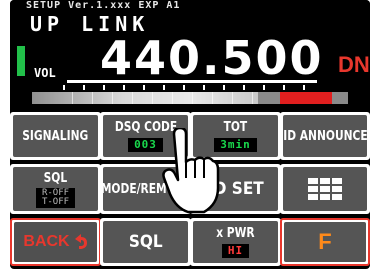  I want to click on back-label: BACK, so click(46, 241).